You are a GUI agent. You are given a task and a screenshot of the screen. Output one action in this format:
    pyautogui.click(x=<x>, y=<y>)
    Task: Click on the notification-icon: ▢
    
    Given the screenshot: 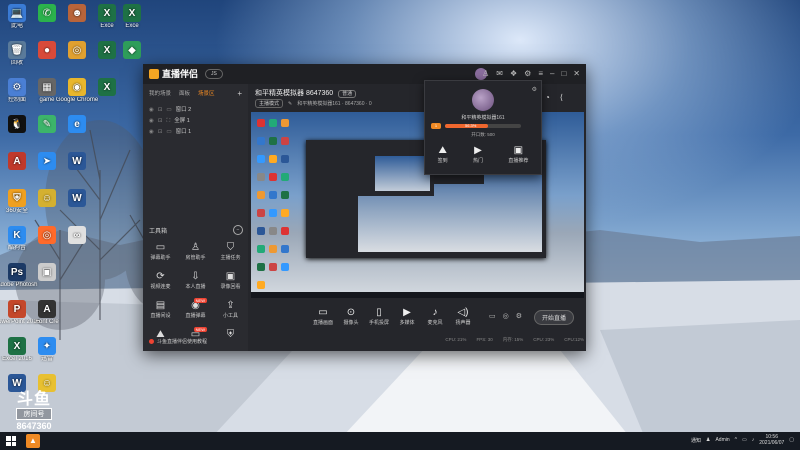 What is the action you would take?
    pyautogui.click(x=791, y=440)
    